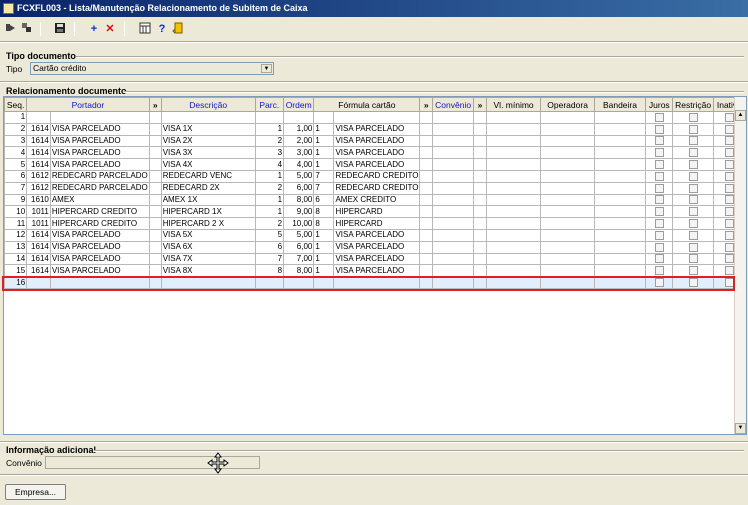 Image resolution: width=748 pixels, height=505 pixels. What do you see at coordinates (38, 247) in the screenshot?
I see `portador-code-cell: 1614` at bounding box center [38, 247].